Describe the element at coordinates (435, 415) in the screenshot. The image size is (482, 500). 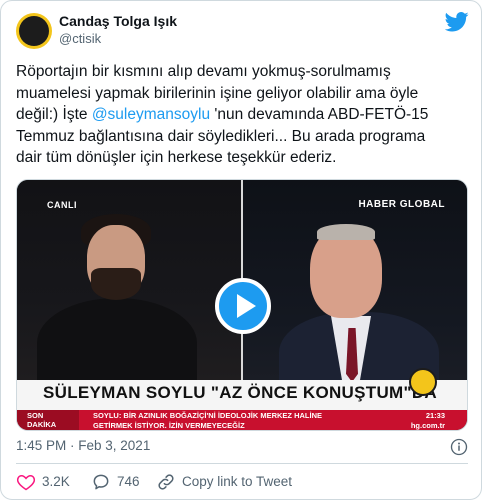
I see `ticker-clock: 21:33` at that location.